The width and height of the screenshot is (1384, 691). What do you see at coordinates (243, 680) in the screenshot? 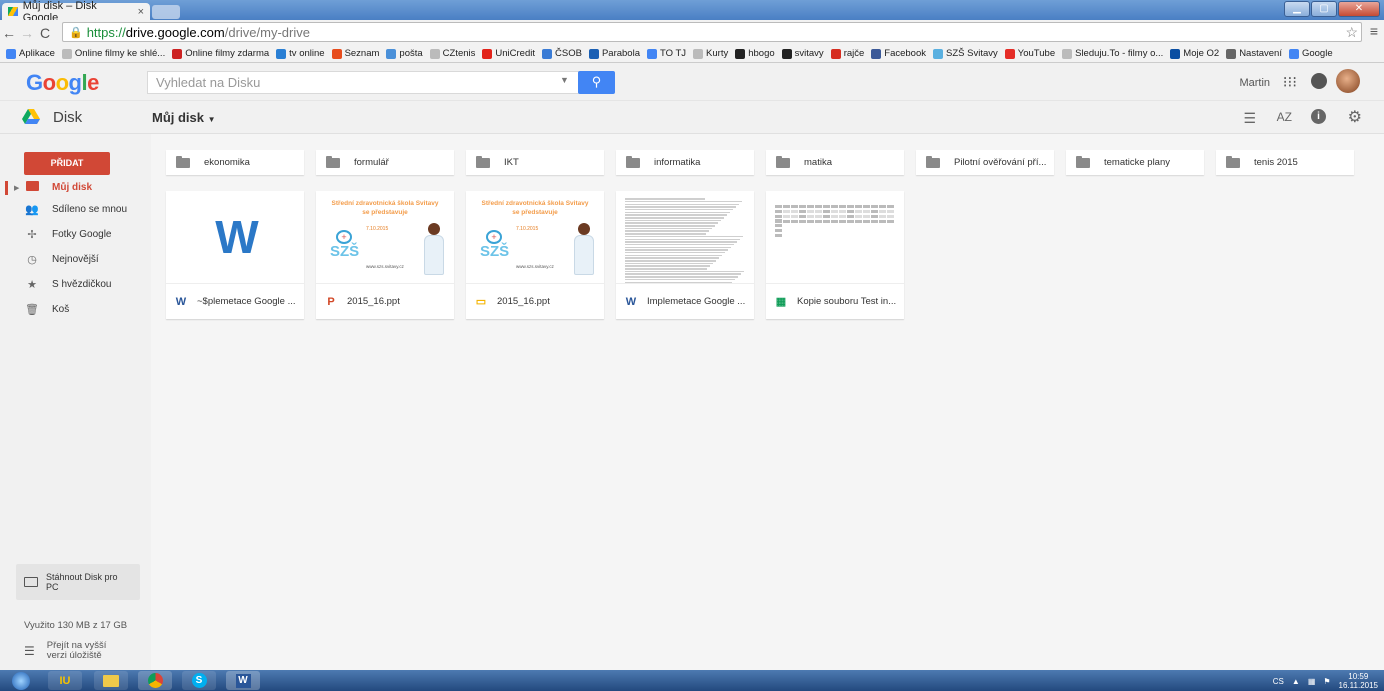
I see `word-taskbar-icon: W` at bounding box center [243, 680].